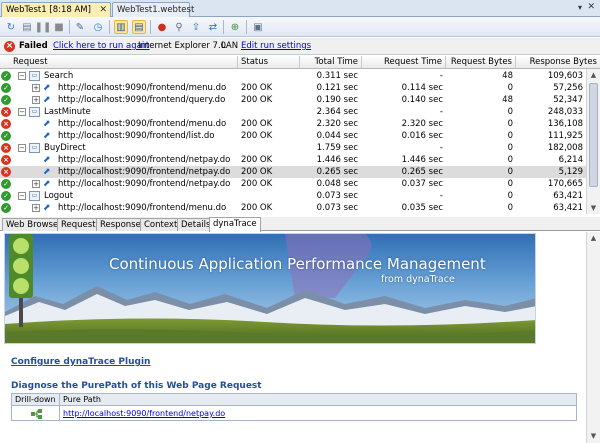 This screenshot has height=443, width=600. I want to click on dynatrace-icon: ●, so click(162, 27).